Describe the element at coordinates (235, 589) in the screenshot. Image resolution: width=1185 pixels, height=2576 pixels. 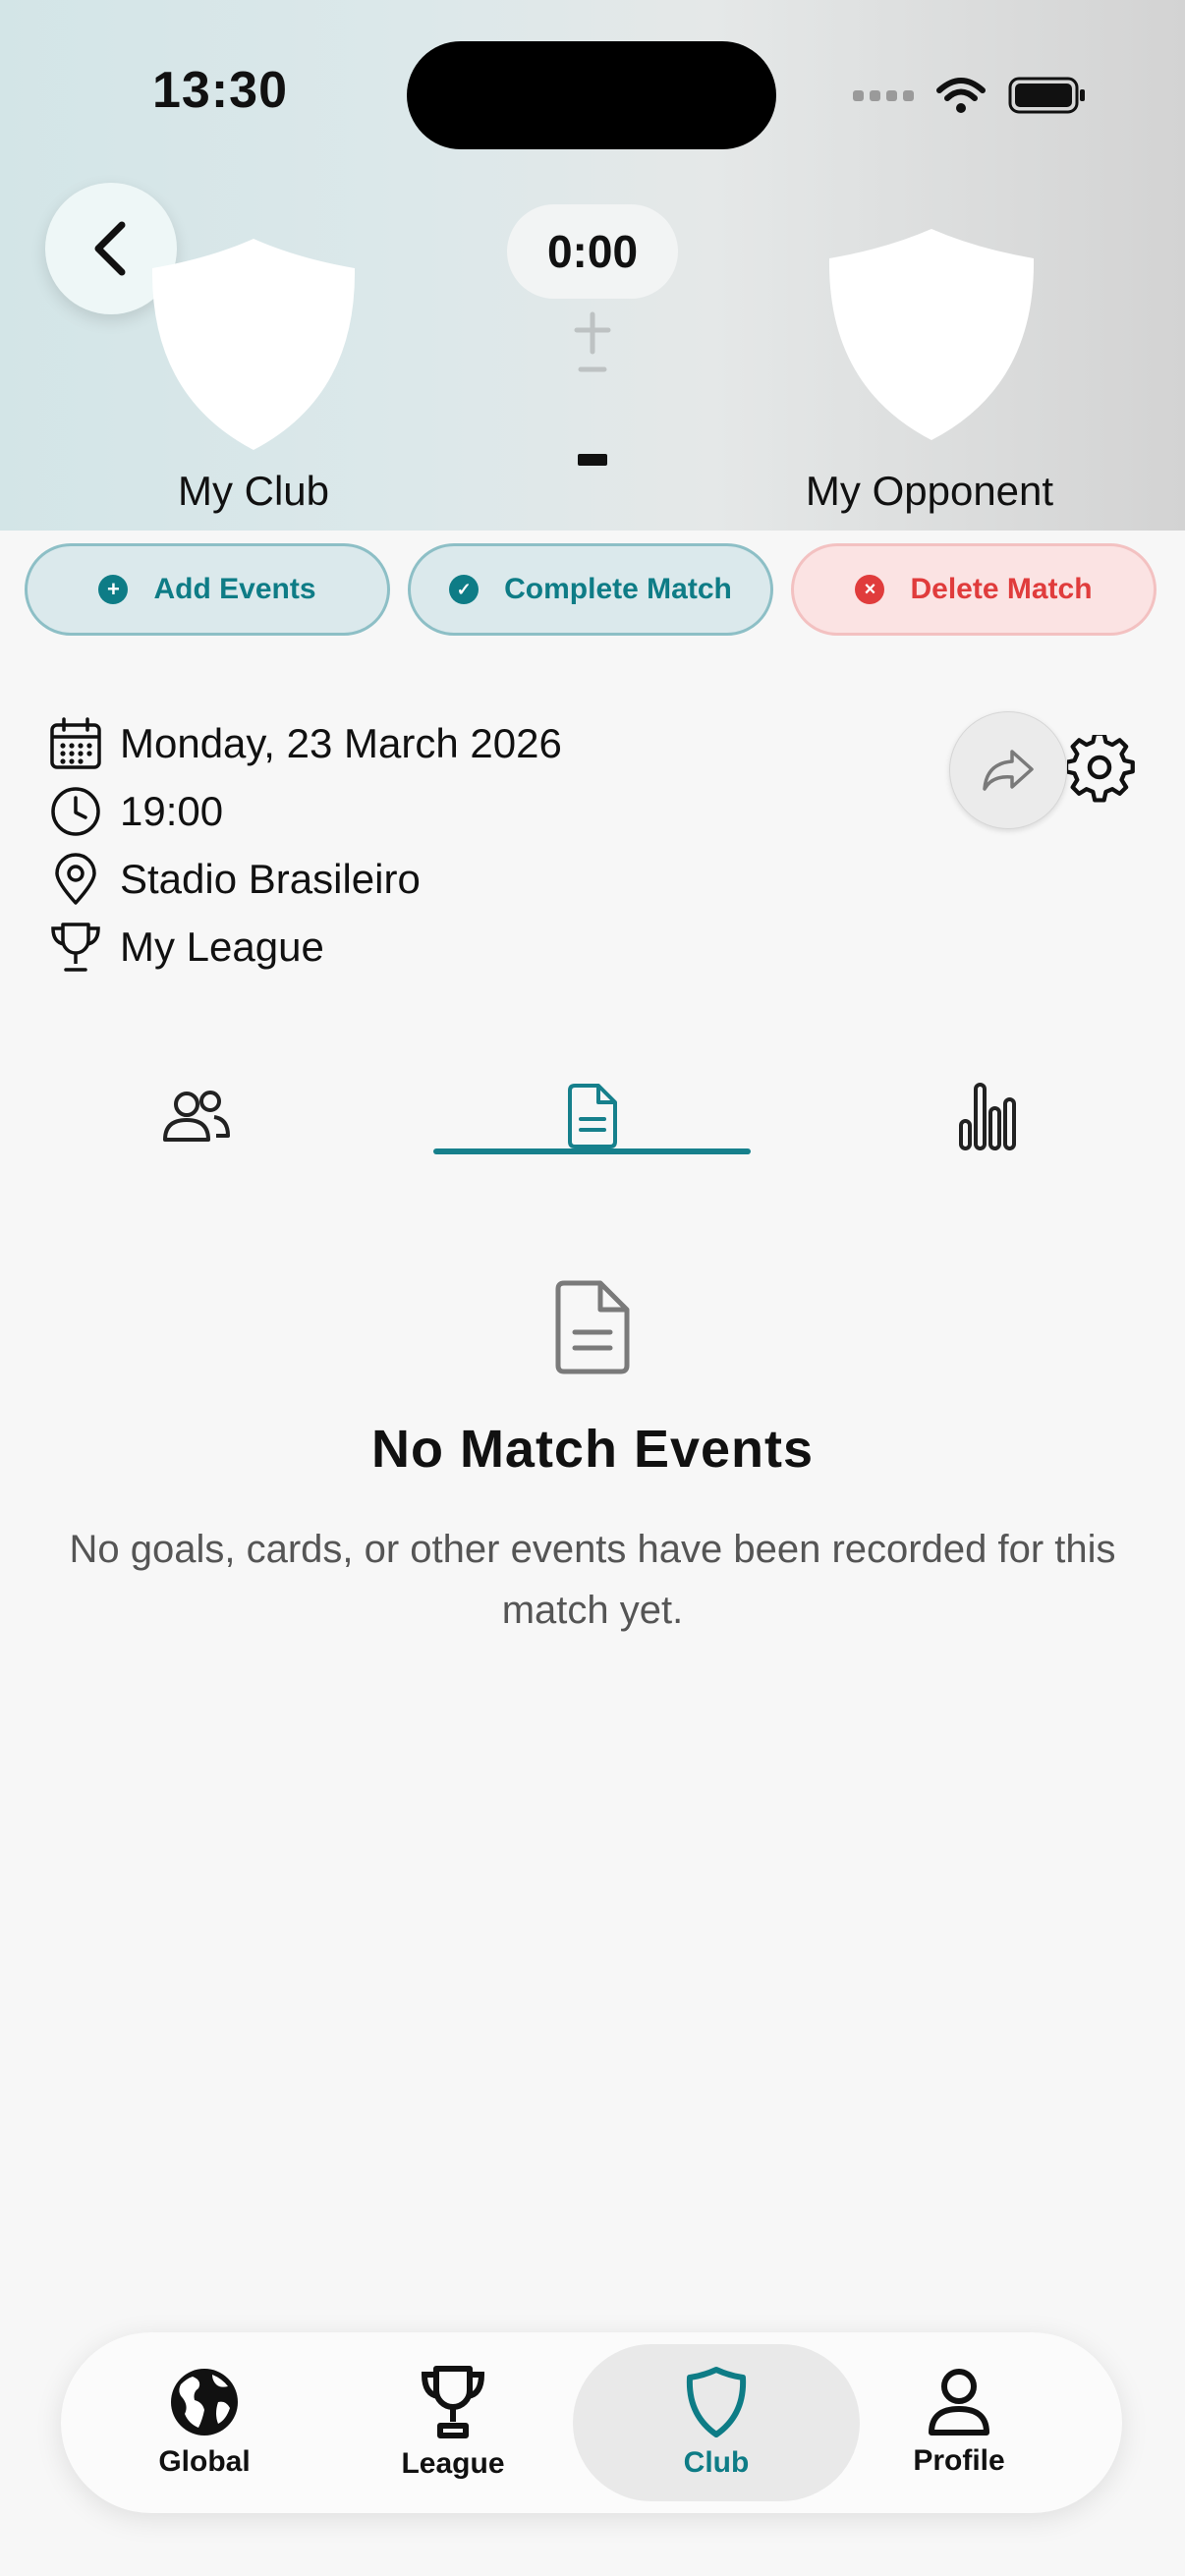
I see `add-events-label: Add Events` at that location.